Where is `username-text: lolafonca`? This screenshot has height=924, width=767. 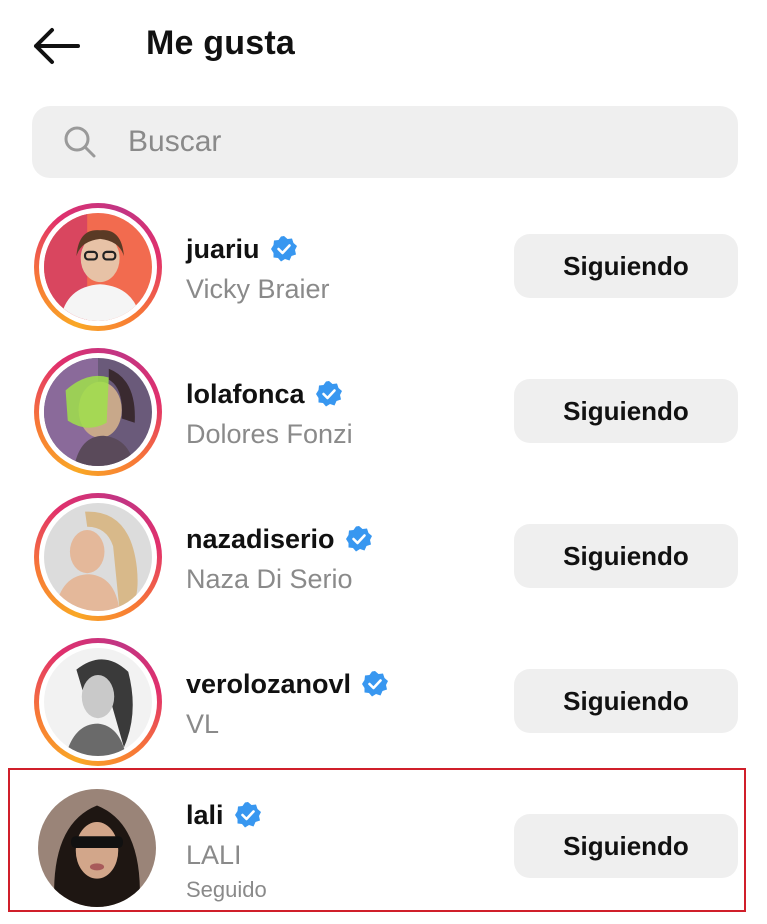
username-text: lolafonca is located at coordinates (245, 394).